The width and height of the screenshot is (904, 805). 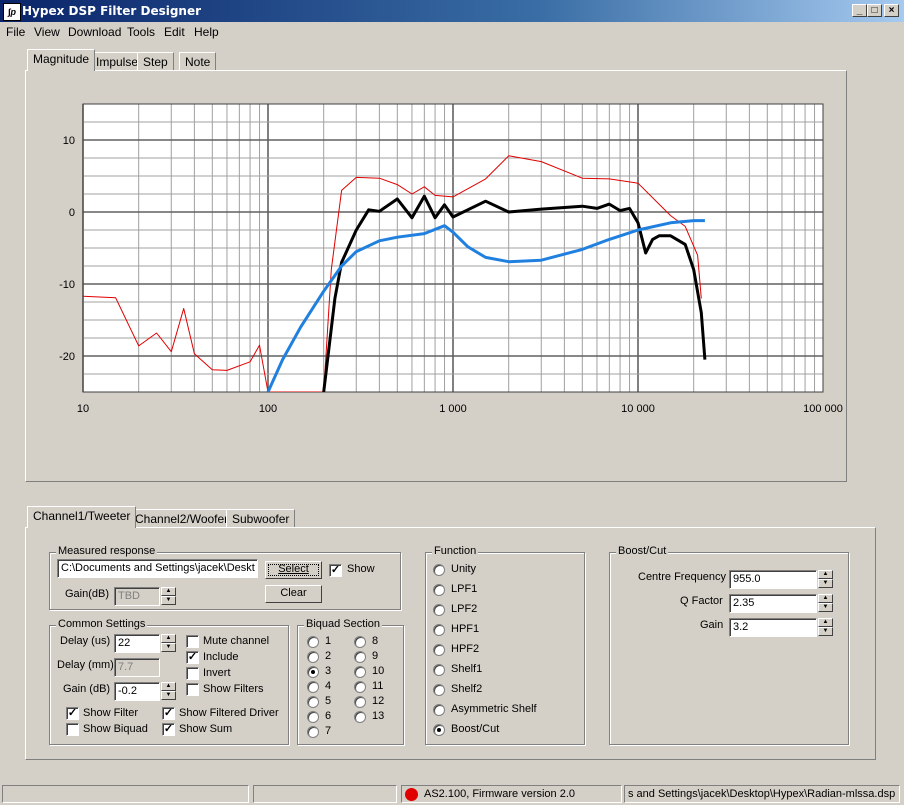 I want to click on q-factor-stepper: ▲ ▼, so click(x=825, y=603).